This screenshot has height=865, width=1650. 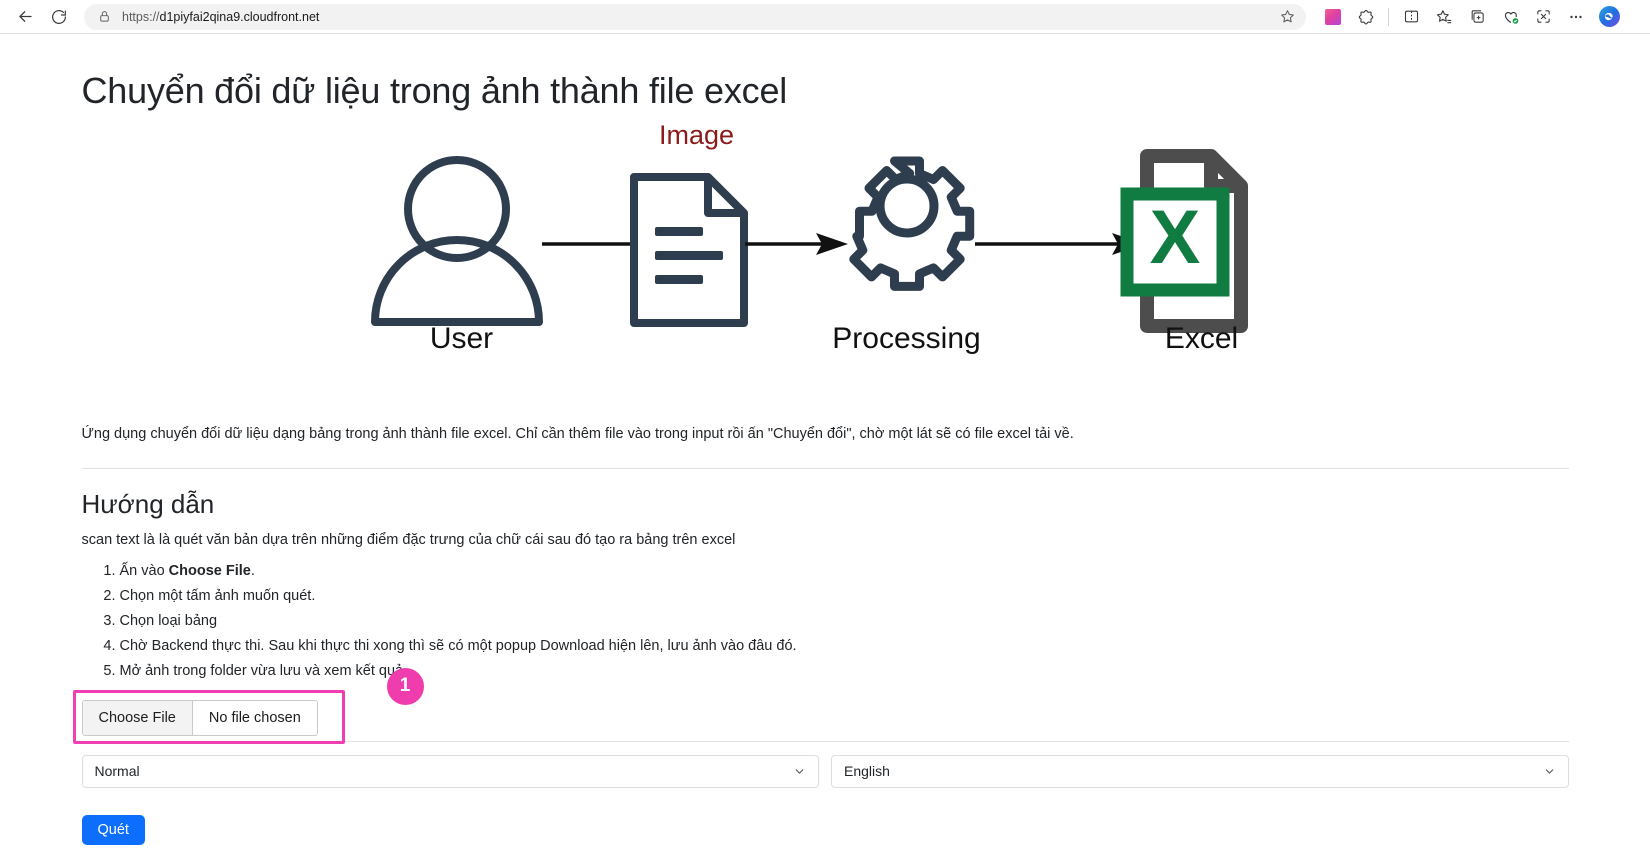 I want to click on user-label: User, so click(x=461, y=338).